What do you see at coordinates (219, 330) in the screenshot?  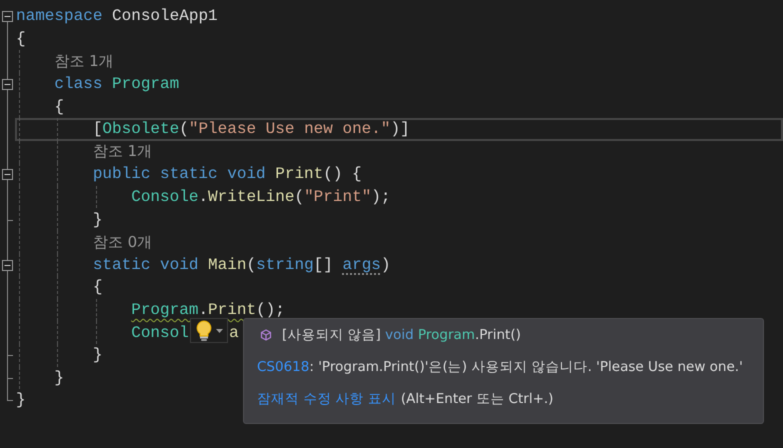 I see `caret-icon` at bounding box center [219, 330].